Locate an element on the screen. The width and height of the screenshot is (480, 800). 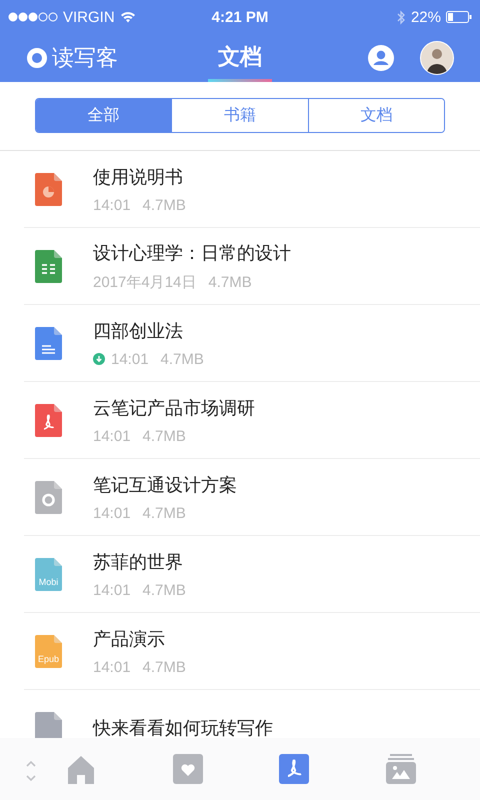
battery-percent: 22% is located at coordinates (425, 17).